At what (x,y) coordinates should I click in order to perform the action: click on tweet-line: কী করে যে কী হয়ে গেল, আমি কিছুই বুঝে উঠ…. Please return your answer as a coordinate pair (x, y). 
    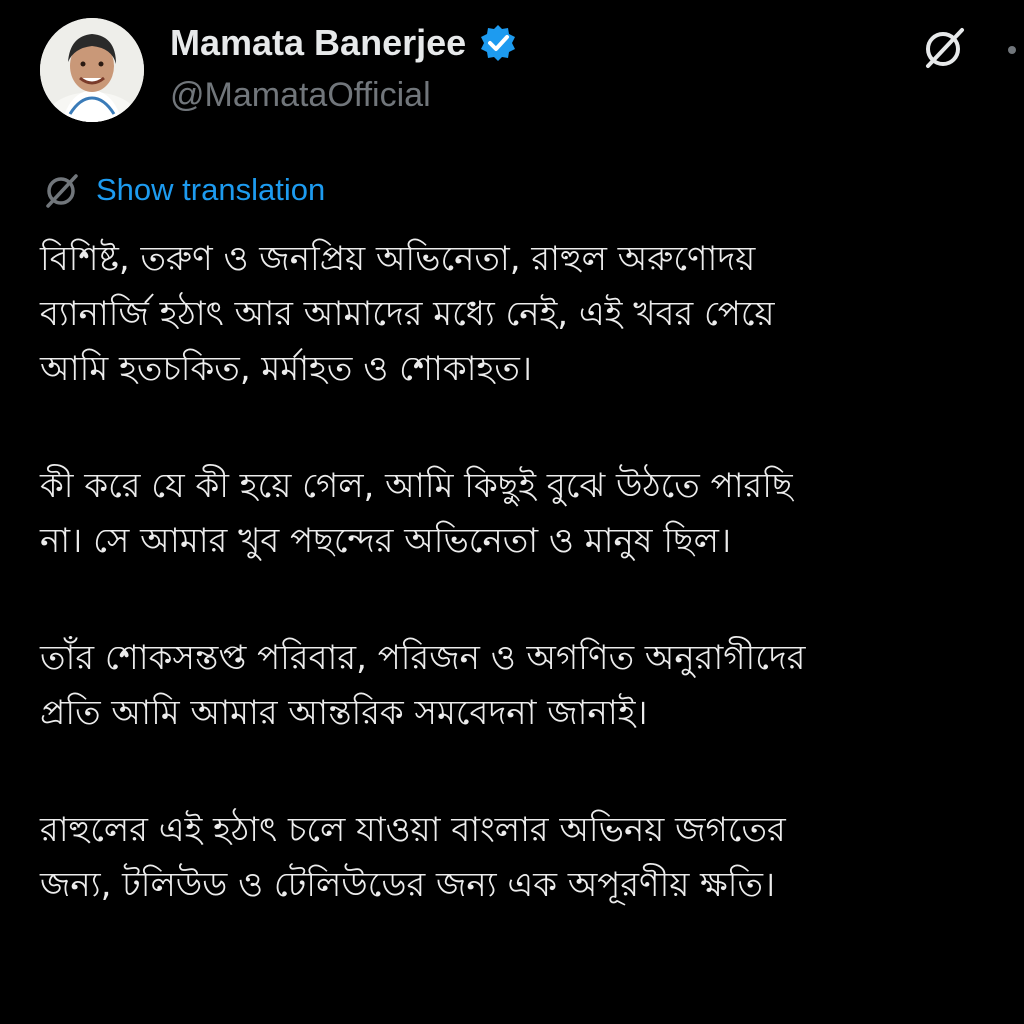
    Looking at the image, I should click on (416, 486).